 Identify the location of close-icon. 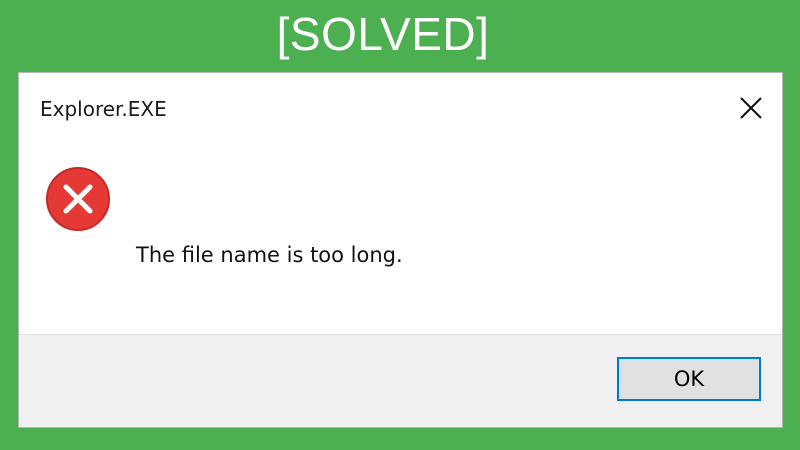
(751, 108).